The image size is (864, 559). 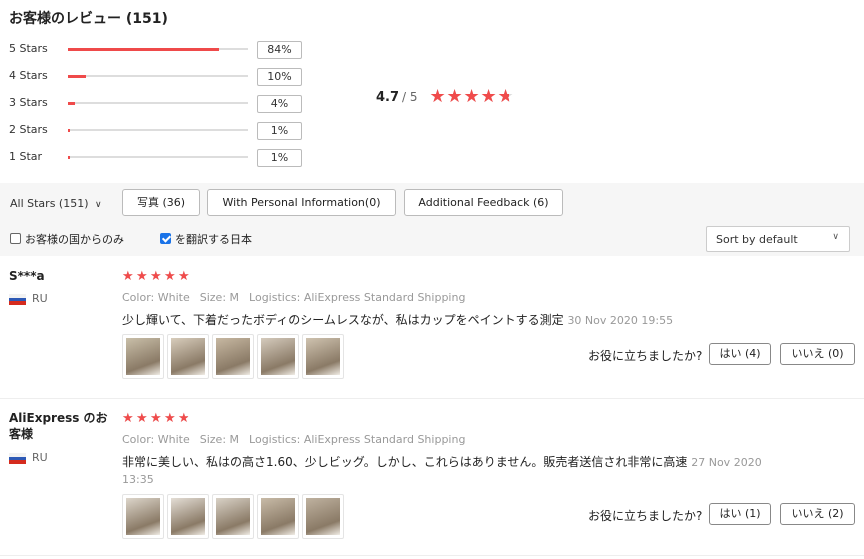 I want to click on filter-personal-info-button: With Personal Information(0), so click(x=301, y=202).